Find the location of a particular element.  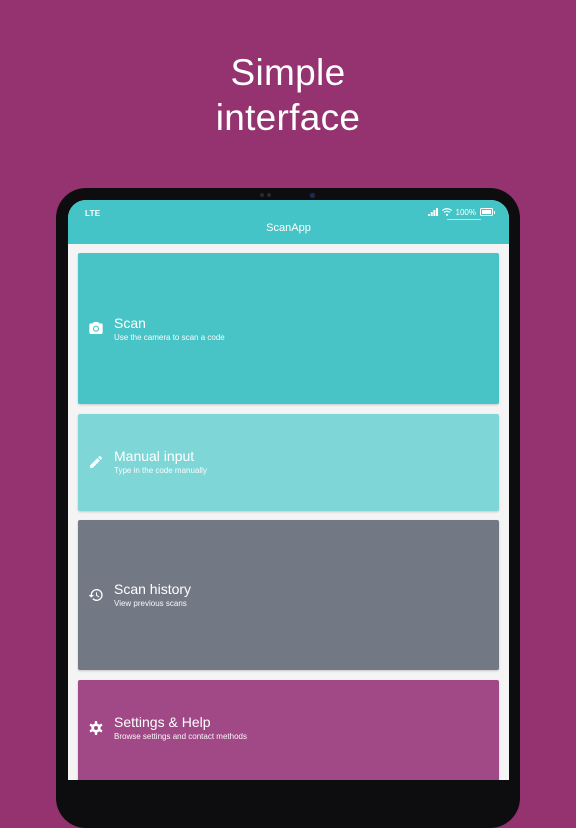

wifi-icon is located at coordinates (446, 212).